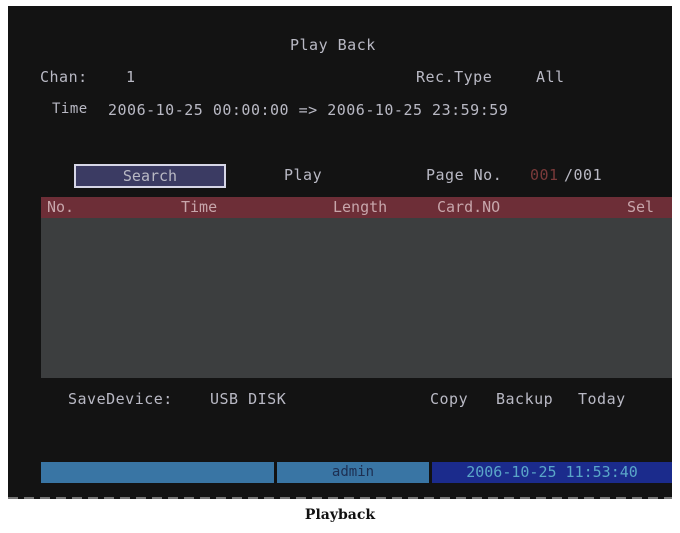  I want to click on status-bar: admin 2006-10-25 11:53:40, so click(356, 472).